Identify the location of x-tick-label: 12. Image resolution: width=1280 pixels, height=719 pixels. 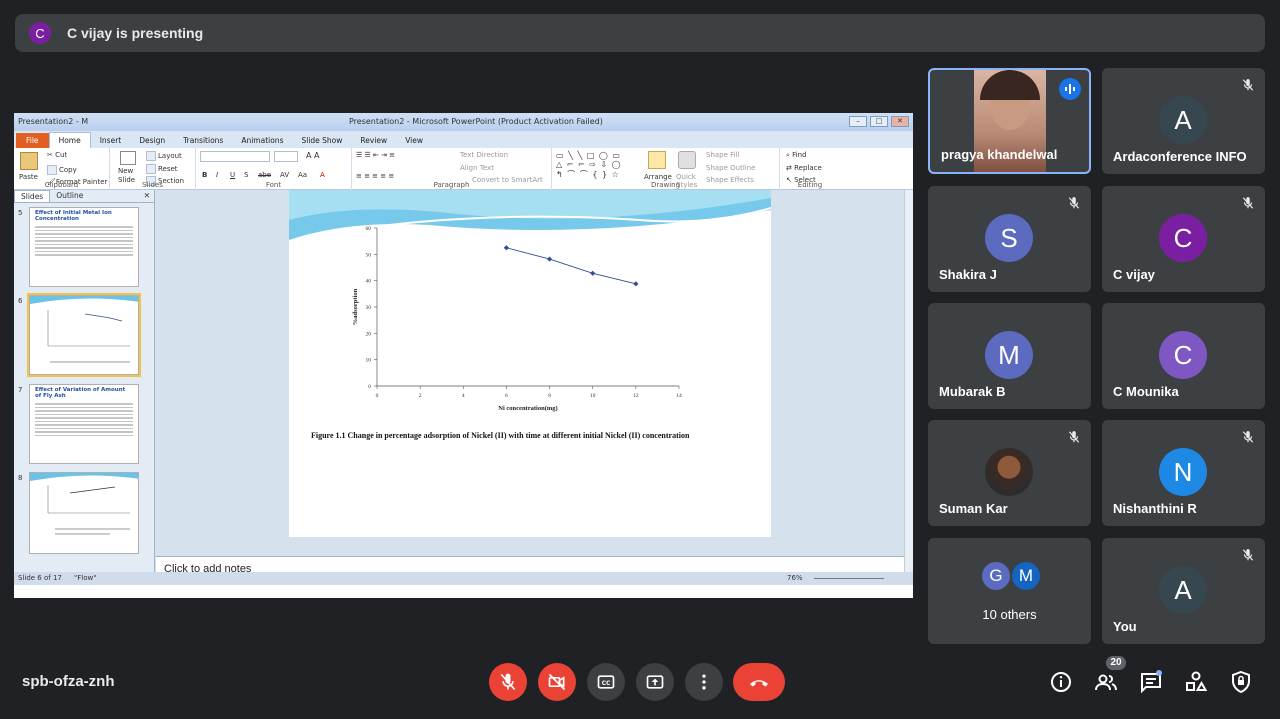
(636, 396).